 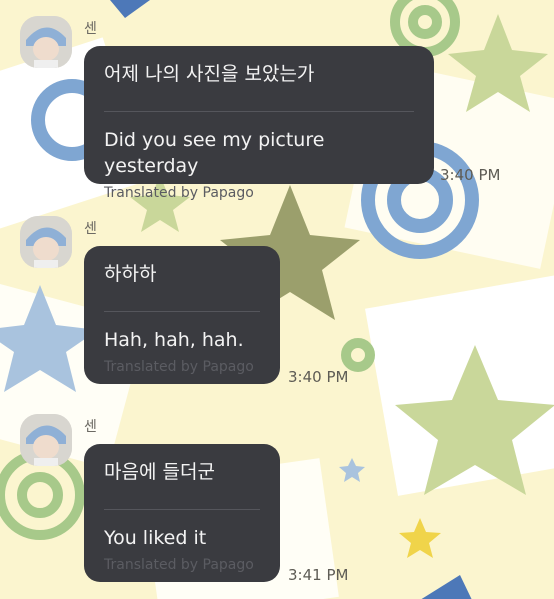 What do you see at coordinates (130, 274) in the screenshot?
I see `original-text: 하하하` at bounding box center [130, 274].